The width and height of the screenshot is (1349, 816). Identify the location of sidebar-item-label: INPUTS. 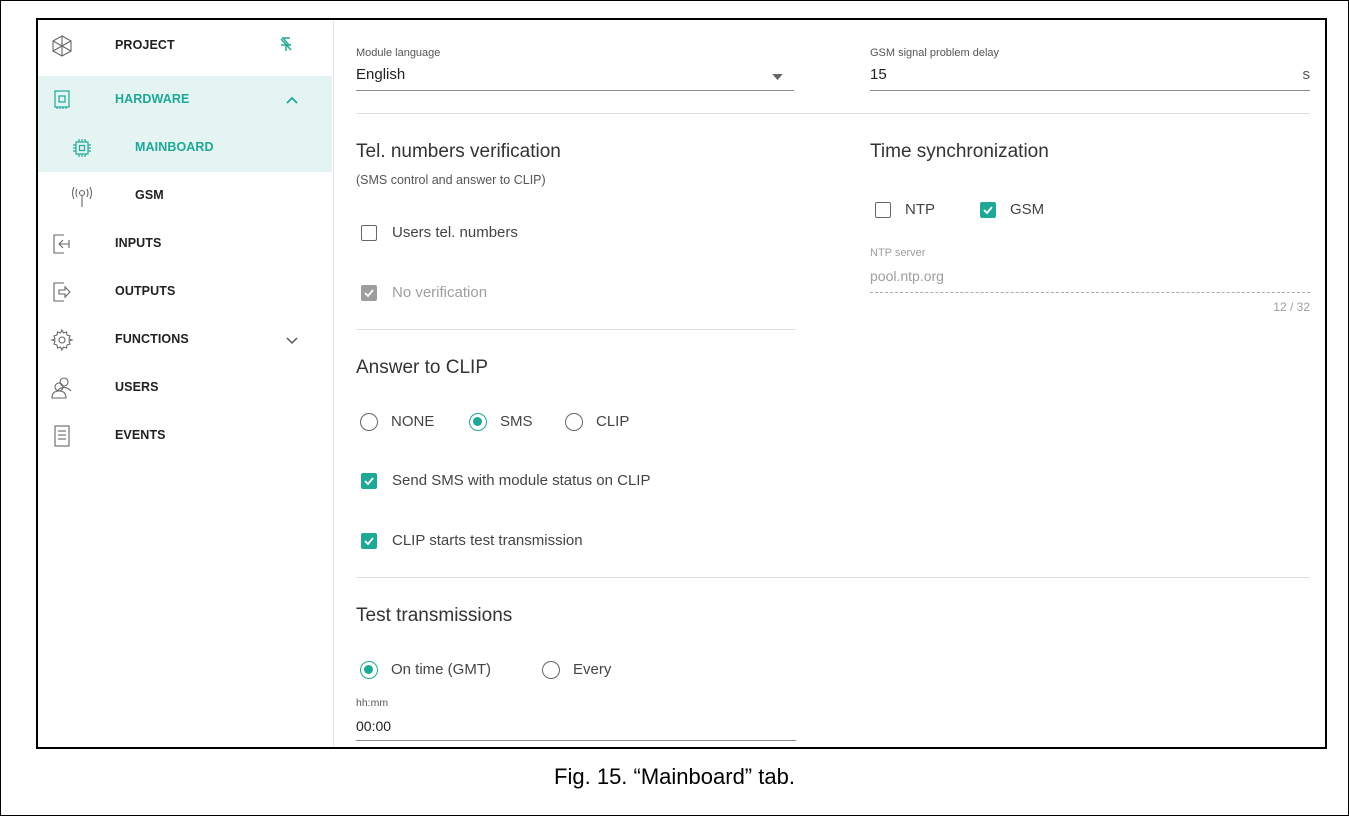
(138, 243).